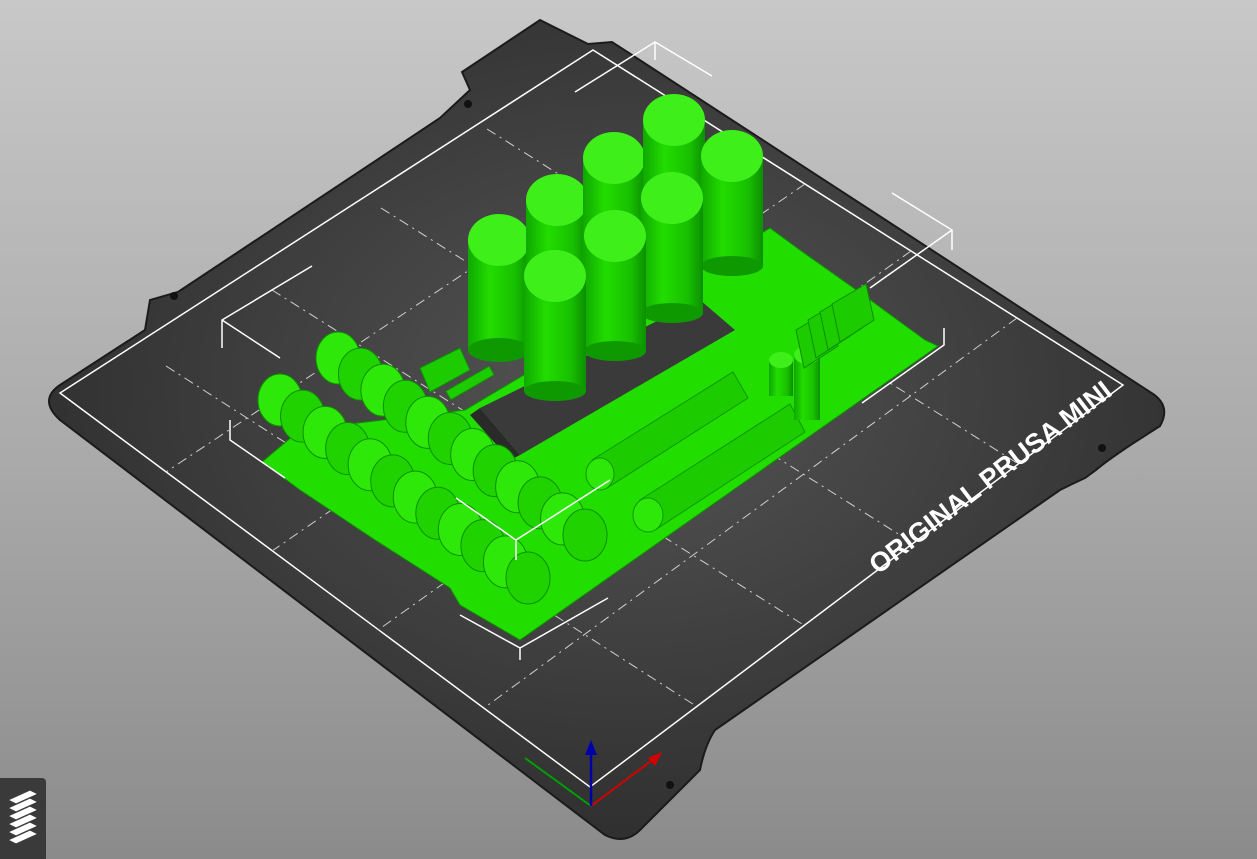 This screenshot has width=1257, height=859. I want to click on small-capacitor, so click(781, 374).